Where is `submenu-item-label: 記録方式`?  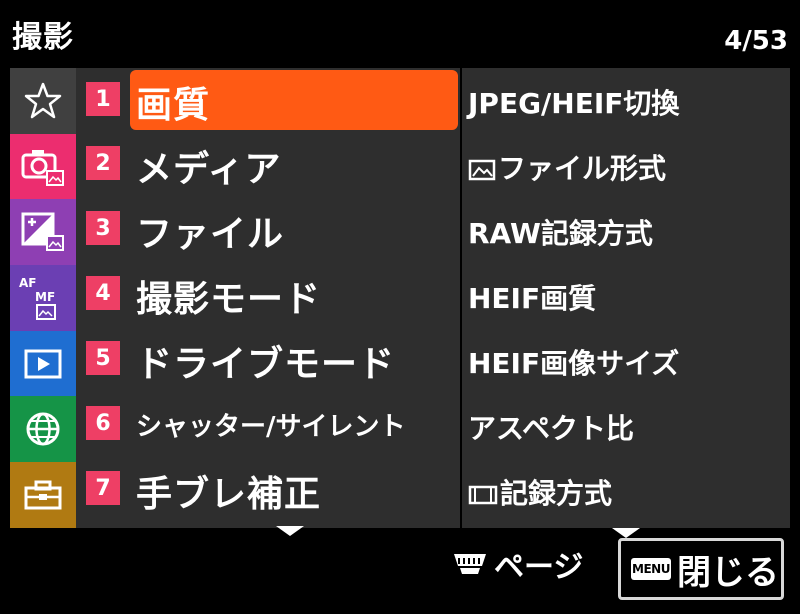
submenu-item-label: 記録方式 is located at coordinates (556, 493).